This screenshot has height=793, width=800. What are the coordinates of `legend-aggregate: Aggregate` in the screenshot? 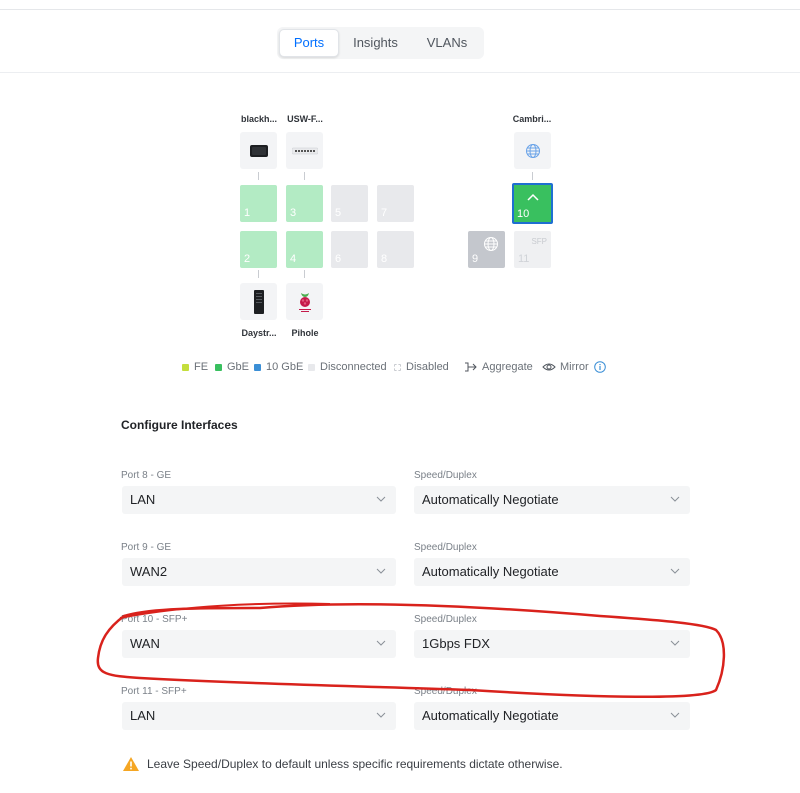 It's located at (498, 367).